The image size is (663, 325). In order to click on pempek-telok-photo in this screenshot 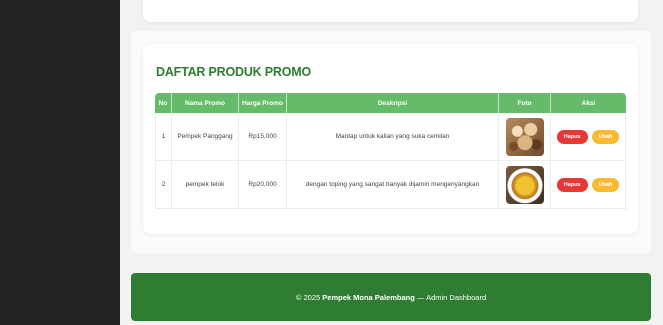, I will do `click(524, 184)`.